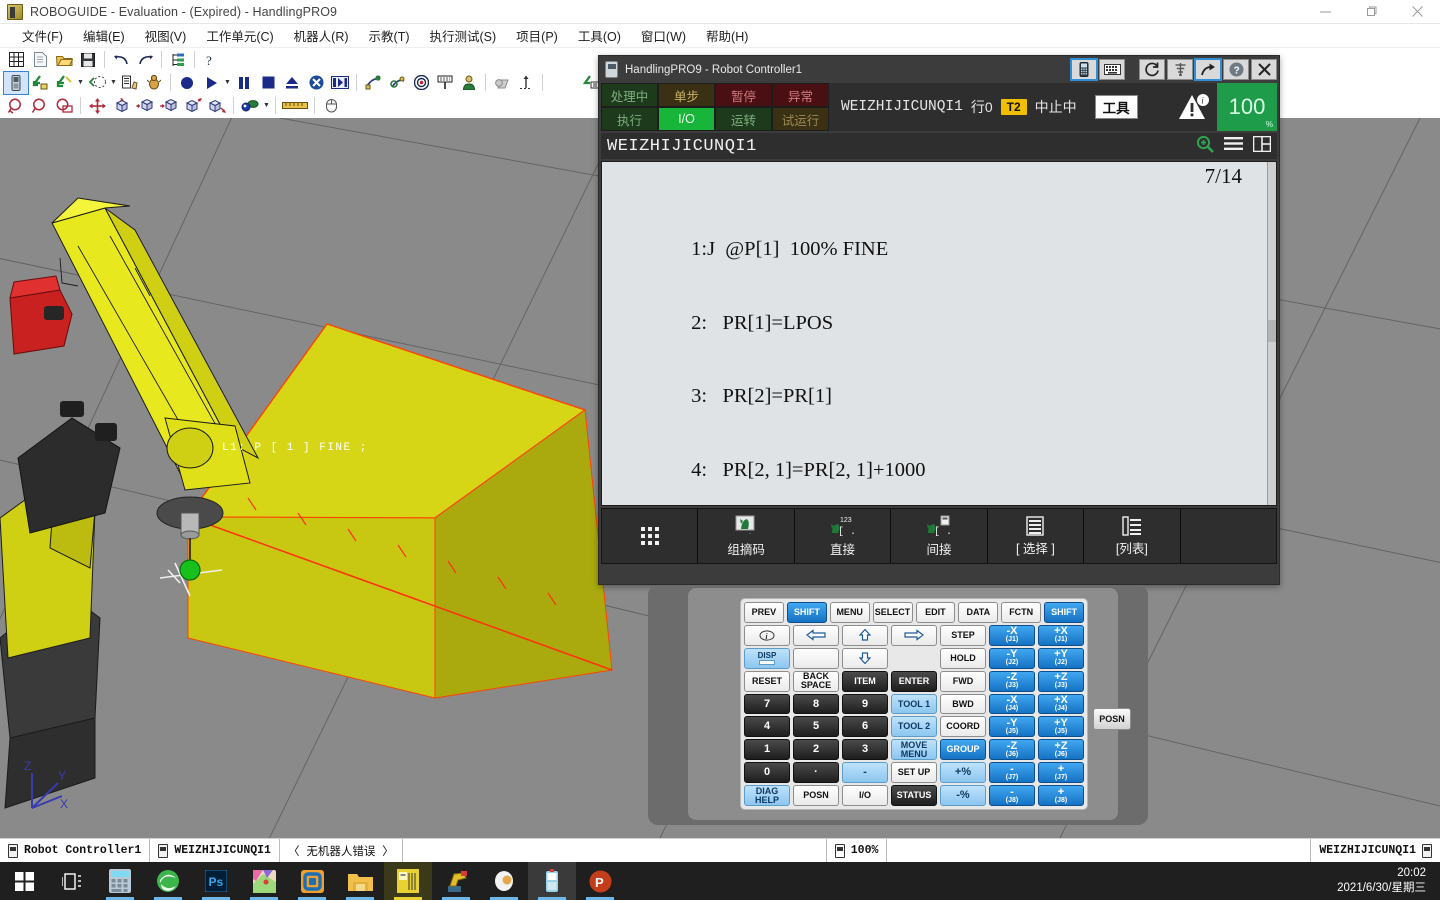  I want to click on taskbar-roboguide, so click(408, 881).